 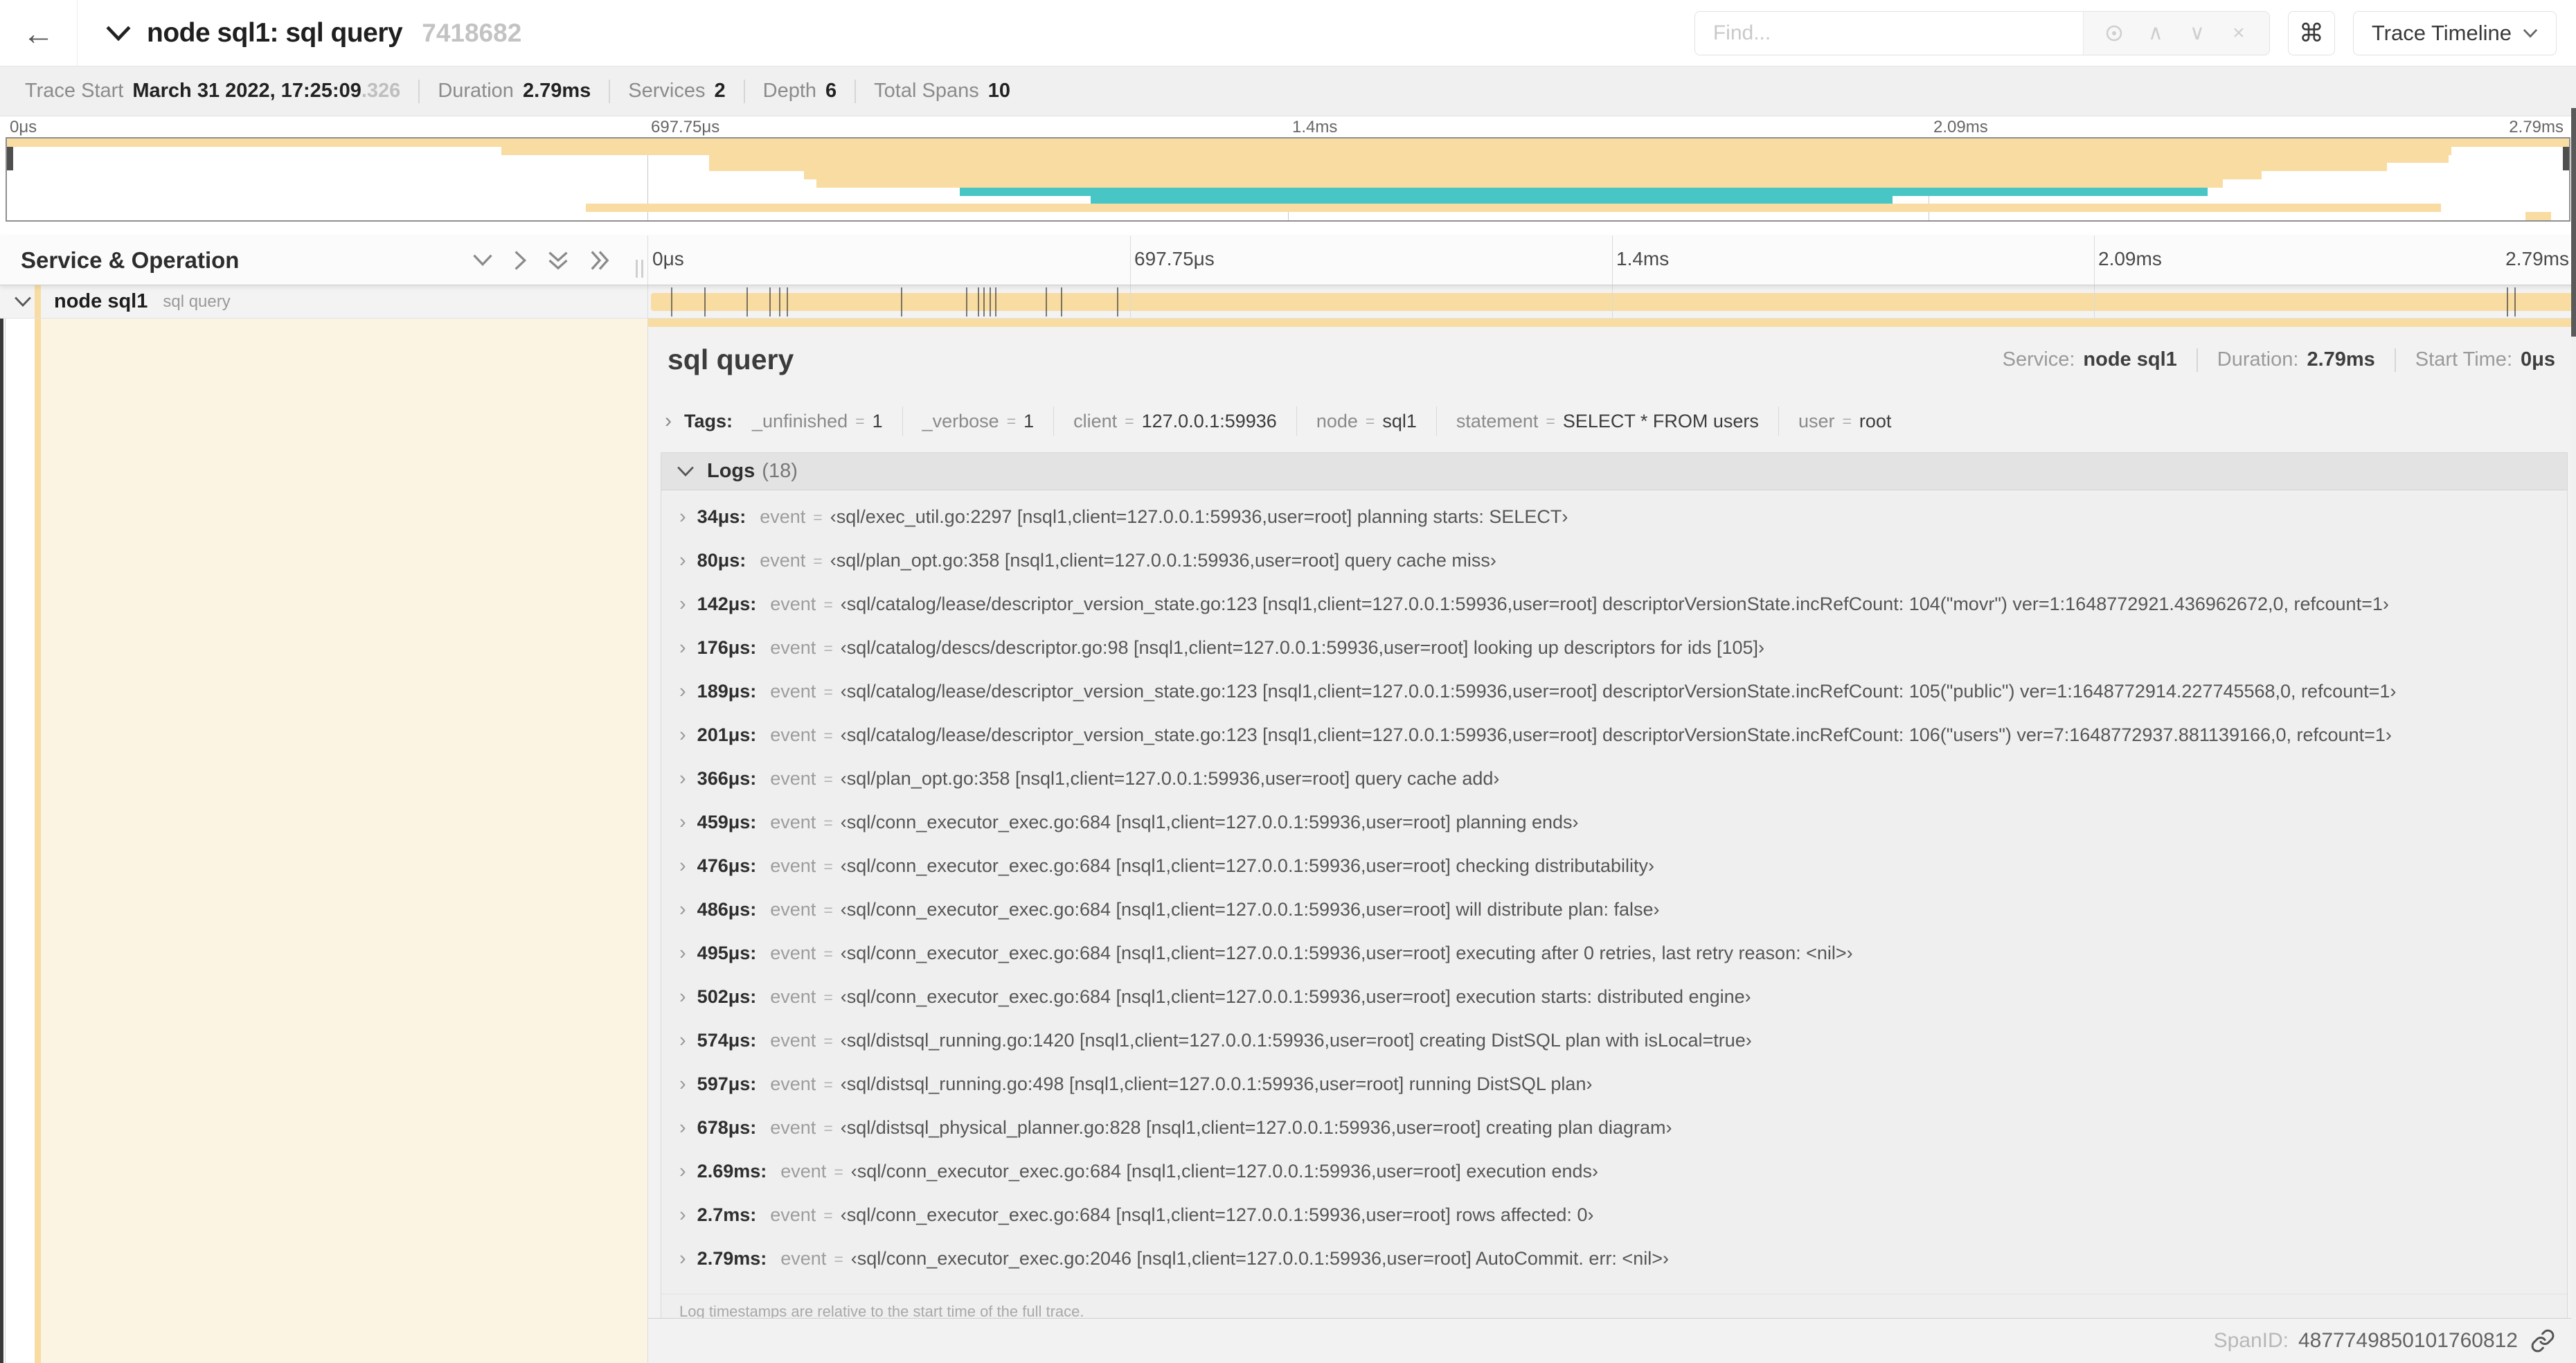 I want to click on summary-label: Services, so click(x=667, y=91).